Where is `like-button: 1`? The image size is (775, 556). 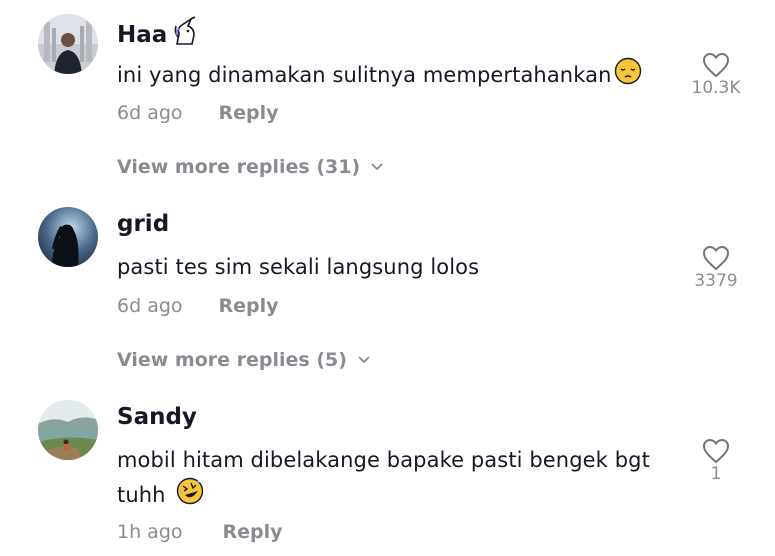
like-button: 1 is located at coordinates (716, 461).